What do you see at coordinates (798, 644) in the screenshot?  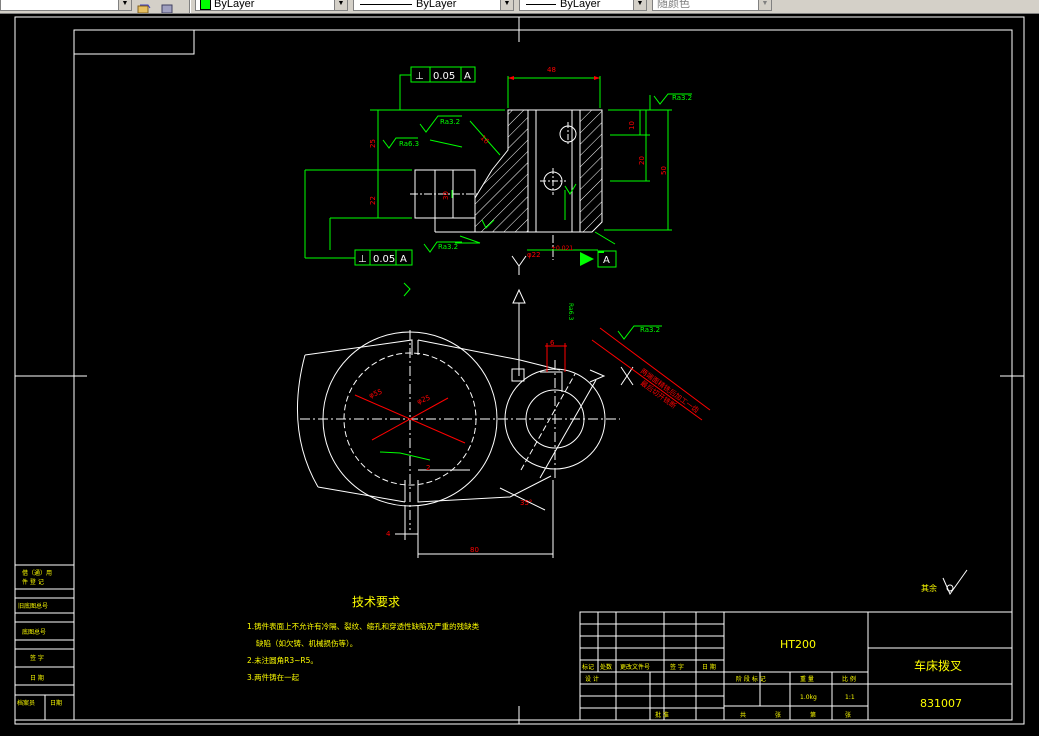 I see `material: HT200` at bounding box center [798, 644].